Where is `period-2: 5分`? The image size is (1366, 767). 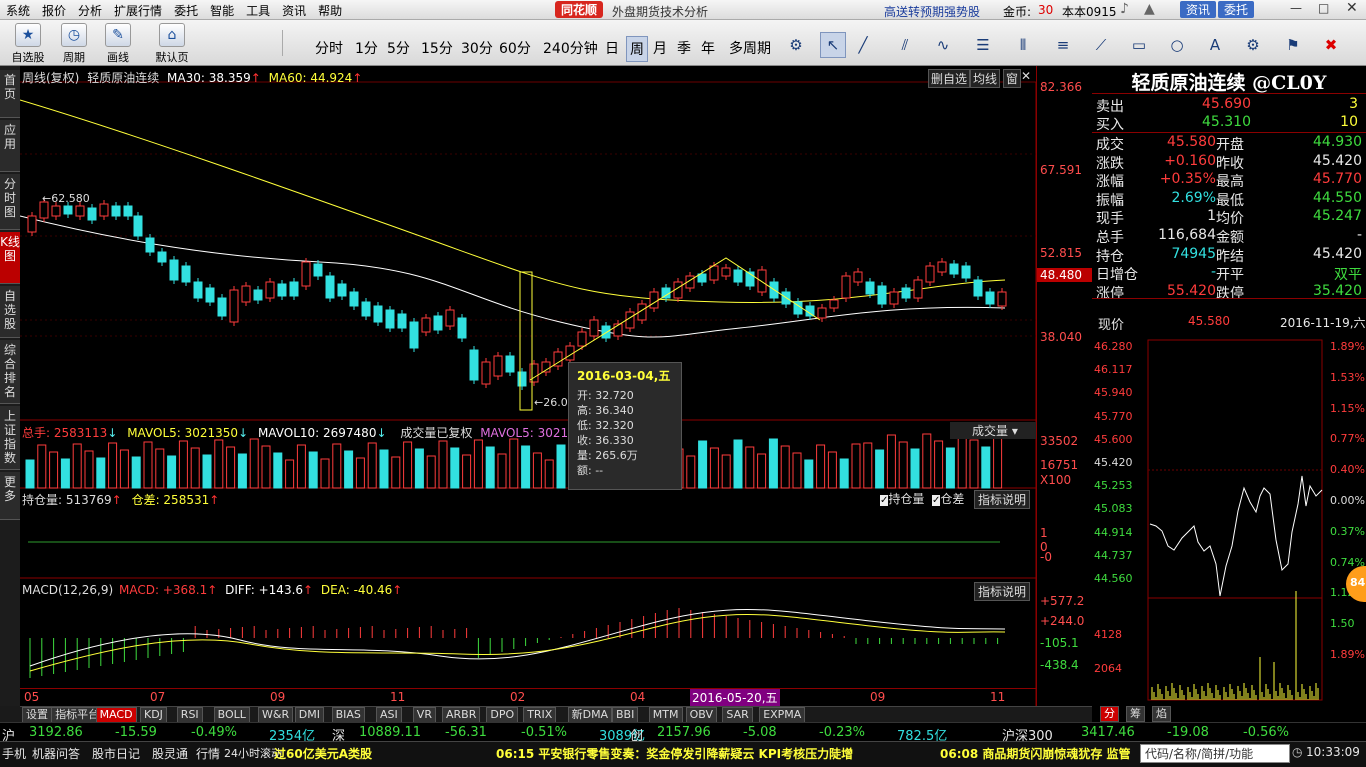
period-2: 5分 is located at coordinates (398, 48).